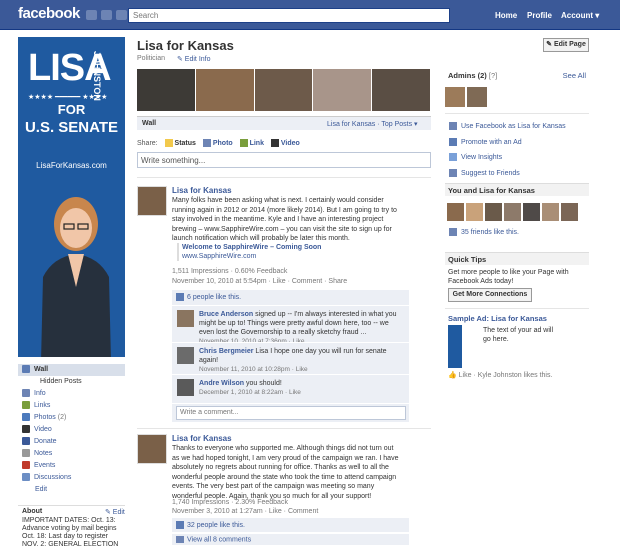 This screenshot has height=549, width=620. What do you see at coordinates (223, 143) in the screenshot?
I see `share-photo: Photo` at bounding box center [223, 143].